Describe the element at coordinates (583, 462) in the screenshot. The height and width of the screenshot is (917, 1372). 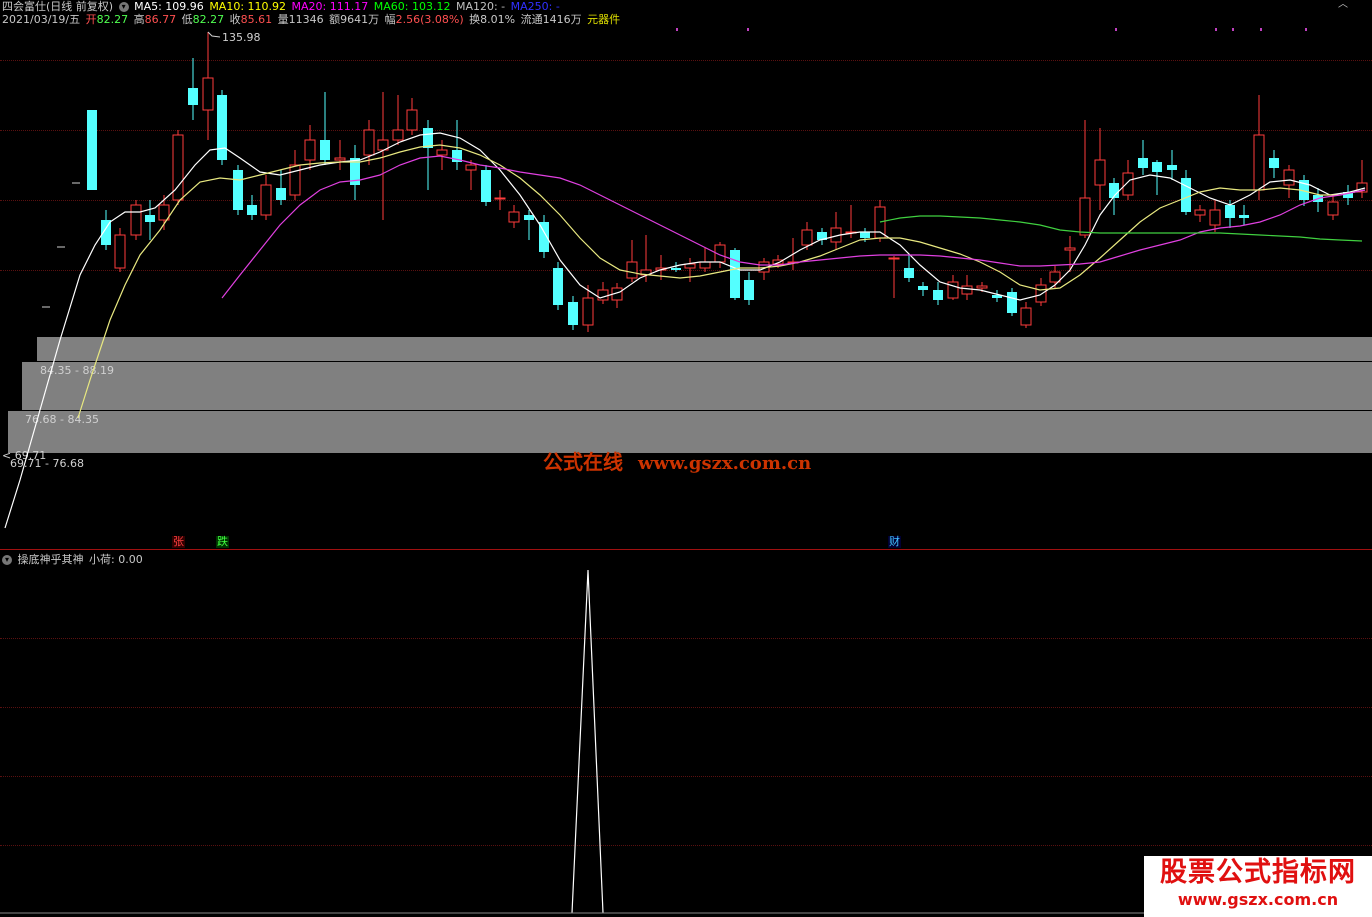
I see `watermark-cn: 公式在线` at that location.